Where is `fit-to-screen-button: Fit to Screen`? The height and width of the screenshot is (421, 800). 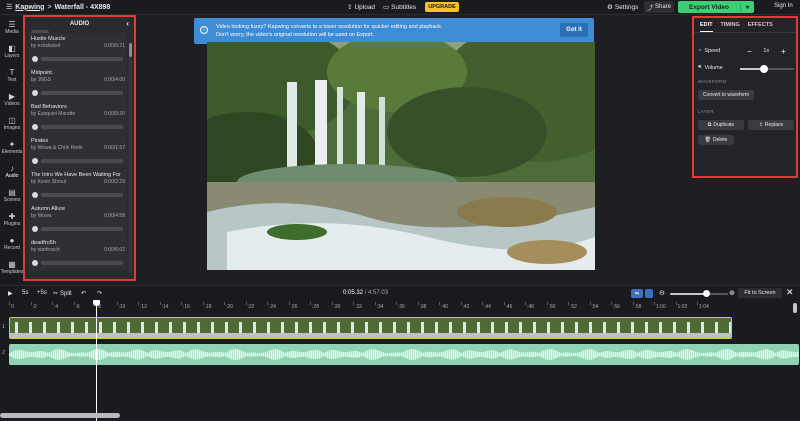
fit-to-screen-button: Fit to Screen is located at coordinates (760, 293).